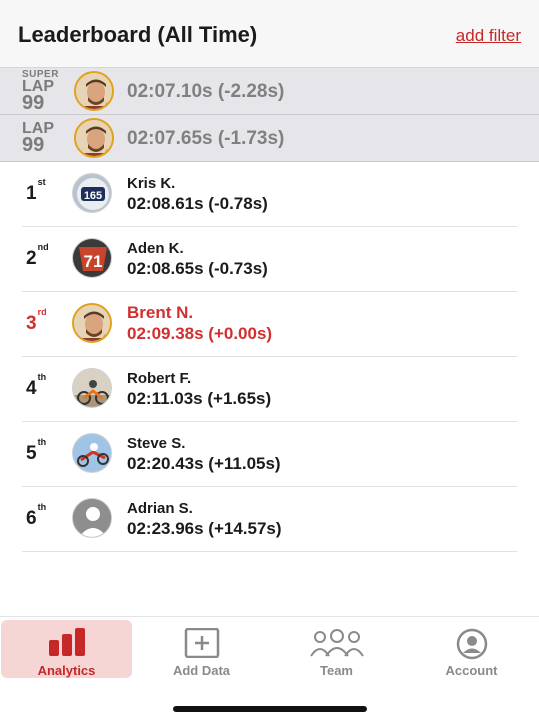 This screenshot has width=539, height=721. I want to click on rider-time: 02:08.61s (-0.78s), so click(197, 203).